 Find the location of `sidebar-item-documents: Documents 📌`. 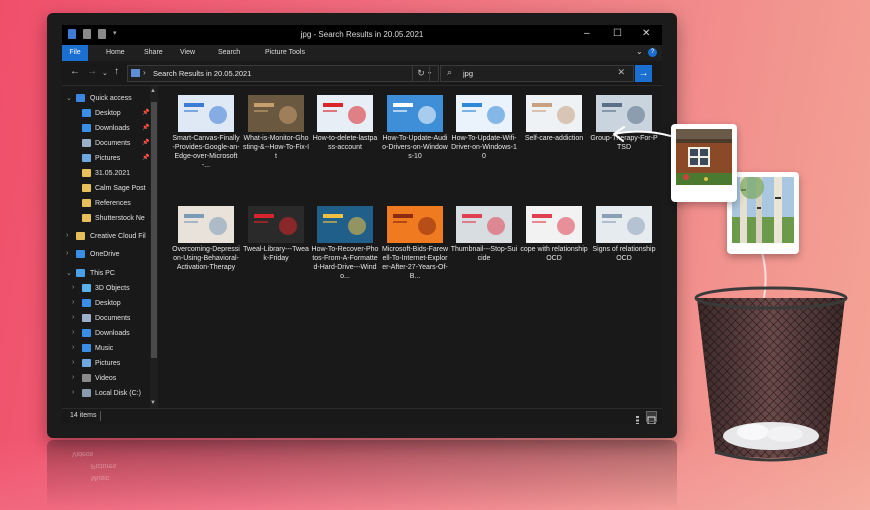

sidebar-item-documents: Documents 📌 is located at coordinates (107, 144).